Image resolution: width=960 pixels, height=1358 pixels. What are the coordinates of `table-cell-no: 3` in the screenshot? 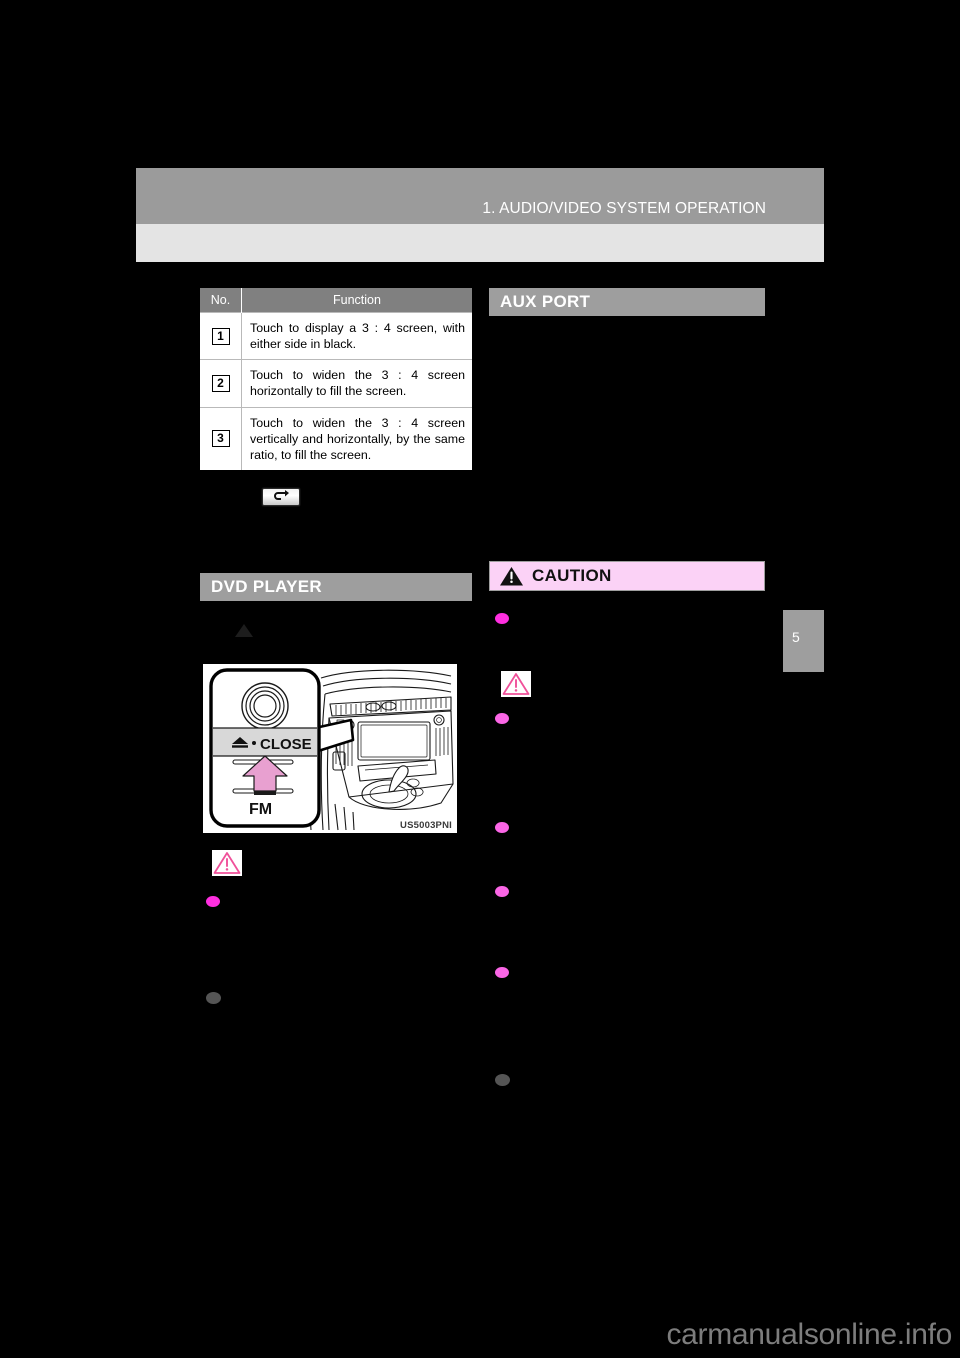 It's located at (221, 438).